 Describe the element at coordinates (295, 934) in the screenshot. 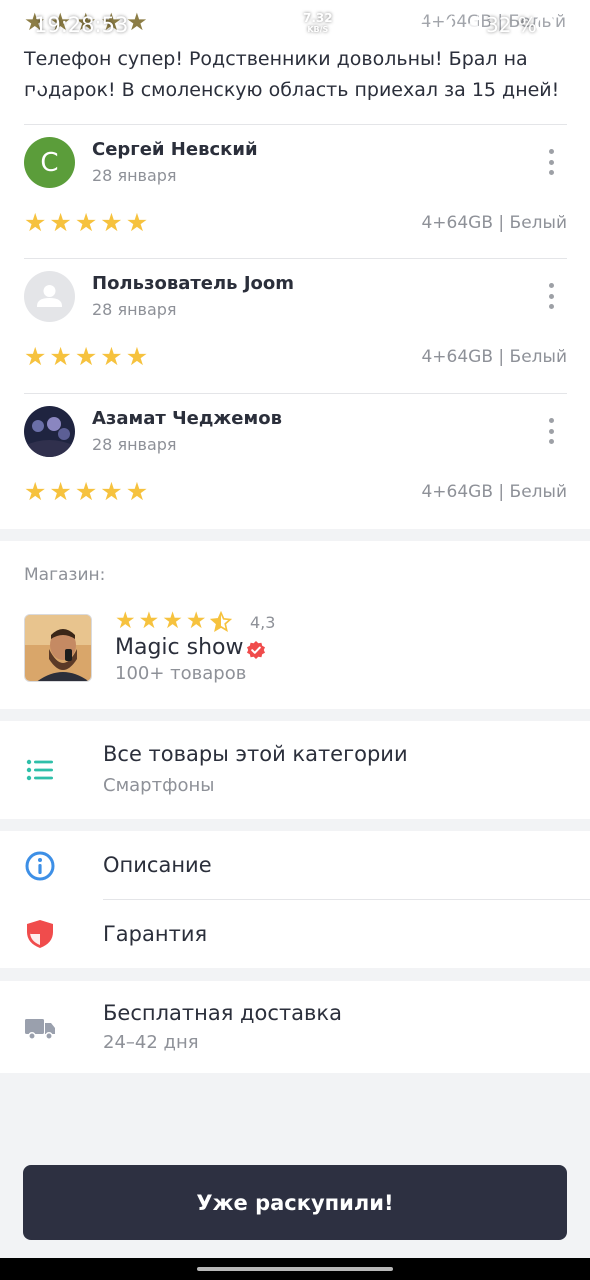

I see `warranty-row: Гарантия` at that location.